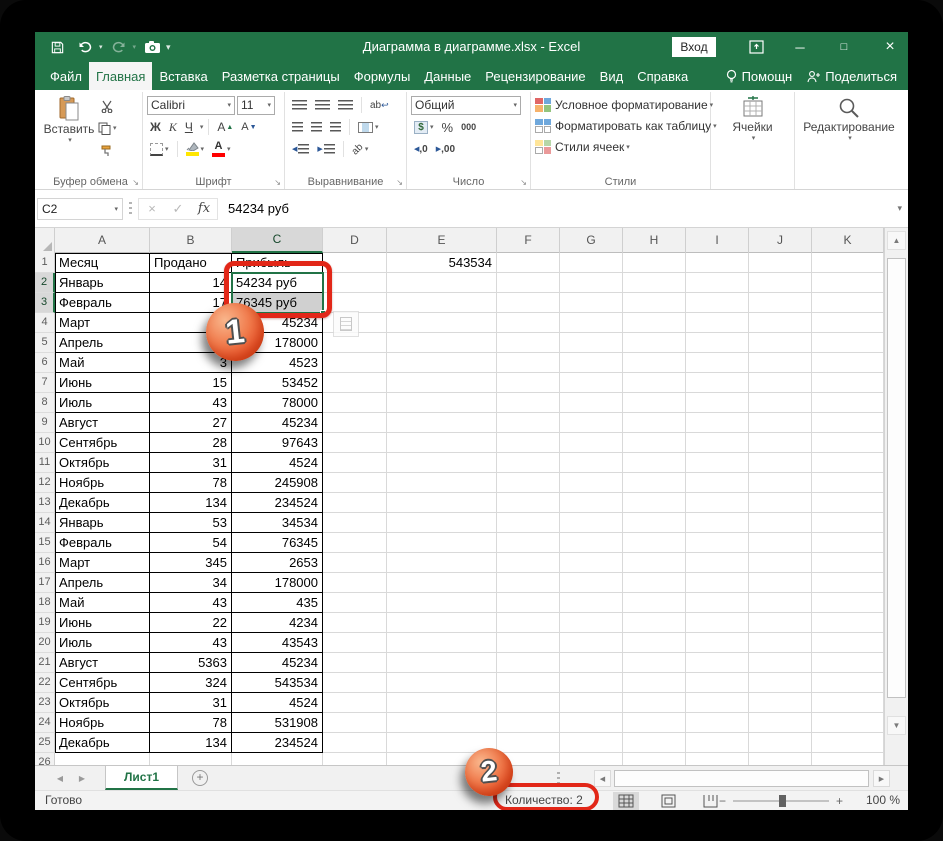  What do you see at coordinates (277, 603) in the screenshot?
I see `cell-C18: 435` at bounding box center [277, 603].